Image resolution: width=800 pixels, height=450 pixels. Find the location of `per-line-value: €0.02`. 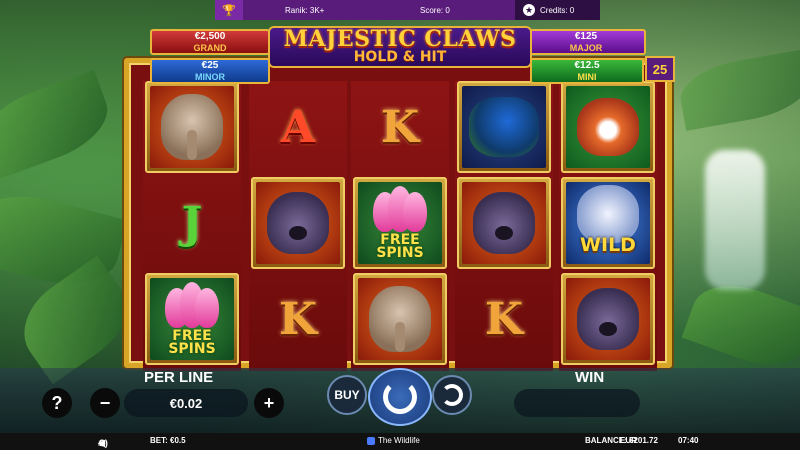

per-line-value: €0.02 is located at coordinates (186, 403).